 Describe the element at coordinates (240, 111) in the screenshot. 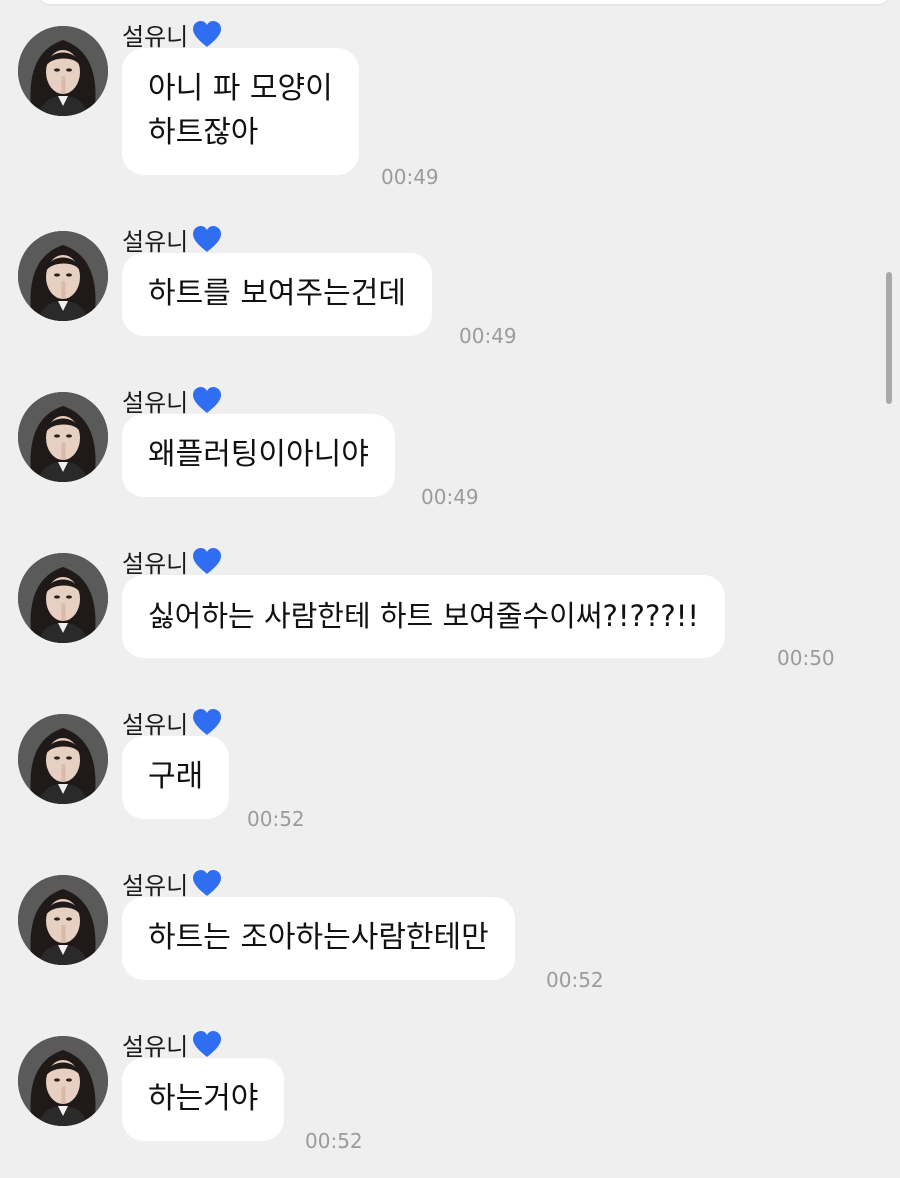

I see `message-bubble: 아니 파 모양이 하트잖아` at that location.